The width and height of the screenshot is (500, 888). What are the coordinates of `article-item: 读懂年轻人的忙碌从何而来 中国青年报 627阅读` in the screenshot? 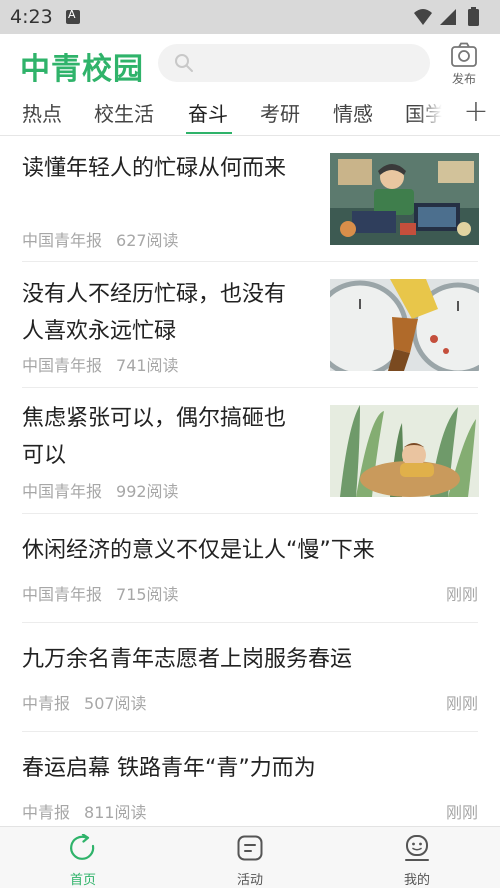 It's located at (250, 199).